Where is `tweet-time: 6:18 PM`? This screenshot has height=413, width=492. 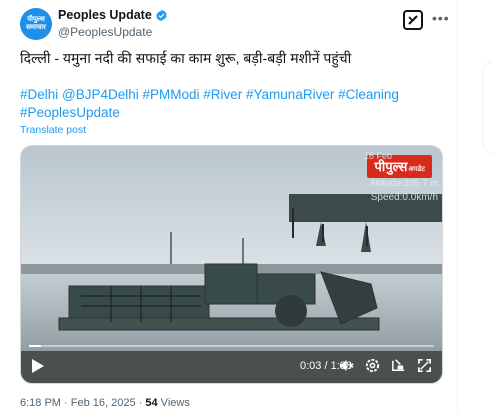 tweet-time: 6:18 PM is located at coordinates (40, 403).